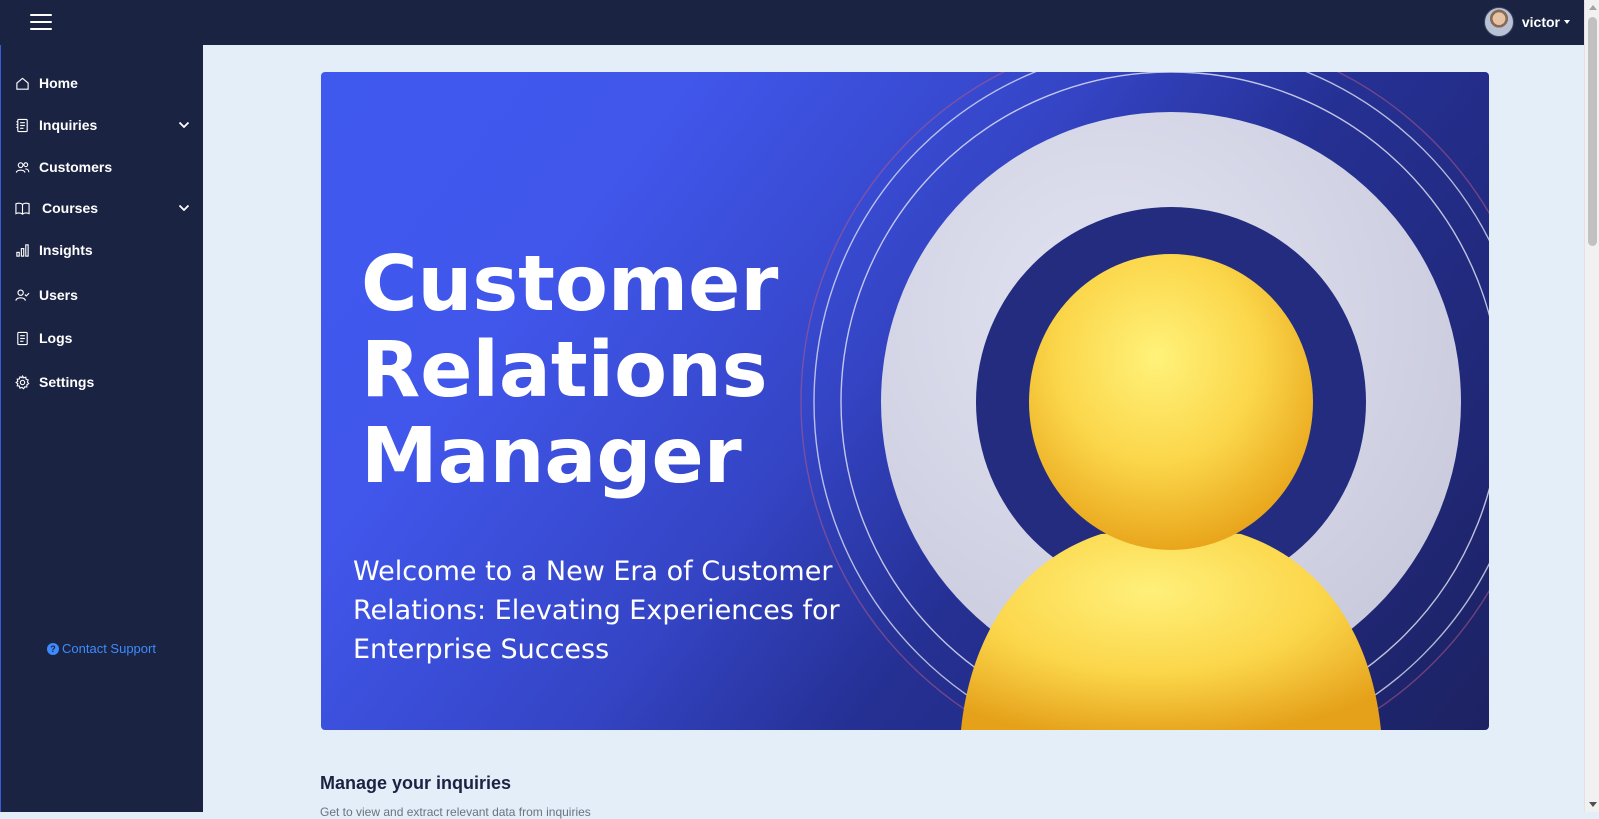 The image size is (1599, 819). I want to click on help-circle-icon: ?, so click(53, 648).